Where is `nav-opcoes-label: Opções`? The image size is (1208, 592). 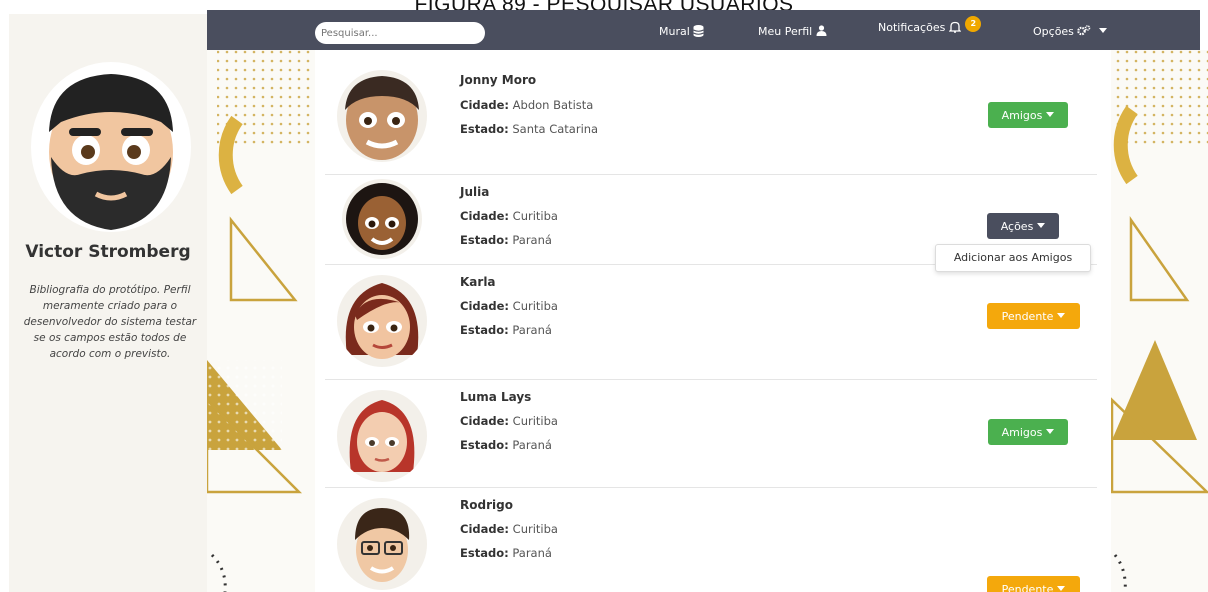
nav-opcoes-label: Opções is located at coordinates (1053, 31).